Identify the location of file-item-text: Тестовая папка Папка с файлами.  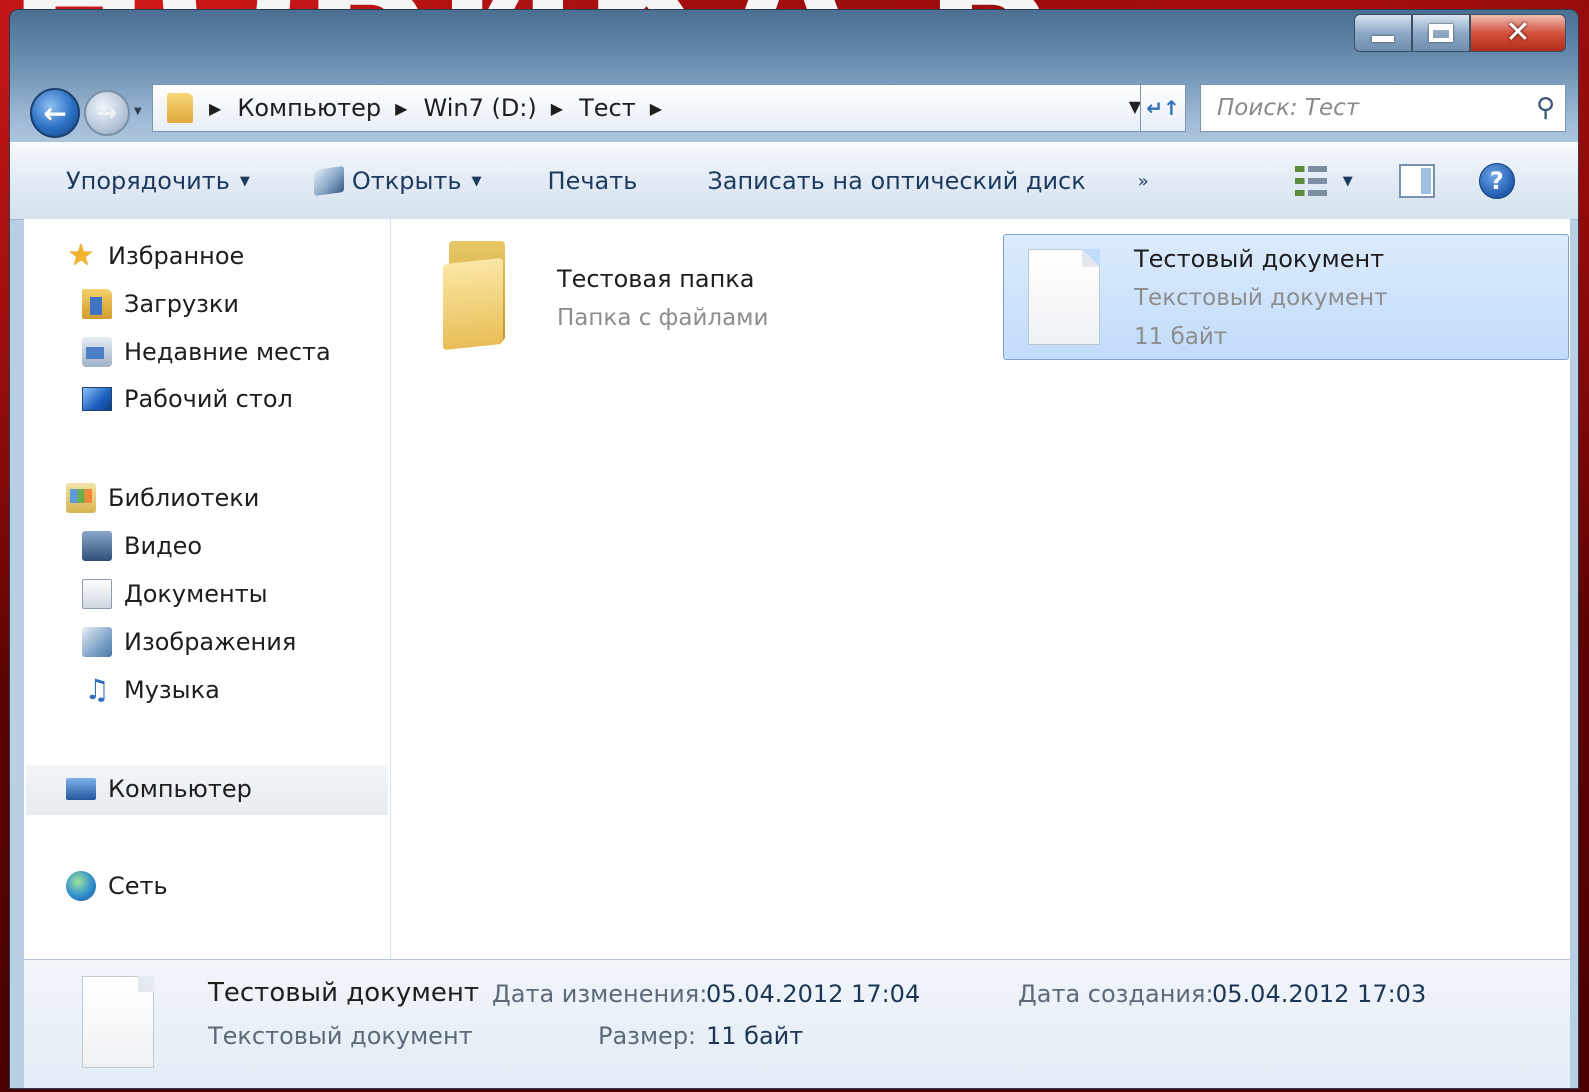
(662, 309).